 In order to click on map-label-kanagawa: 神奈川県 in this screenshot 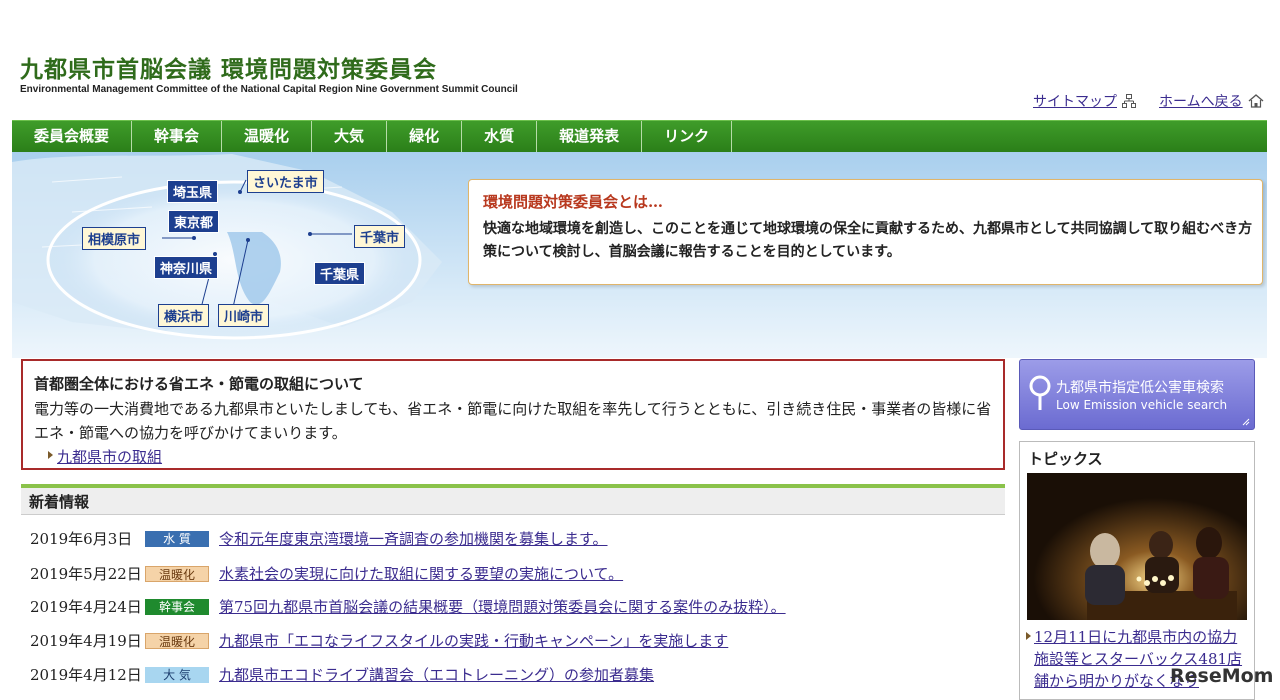, I will do `click(186, 267)`.